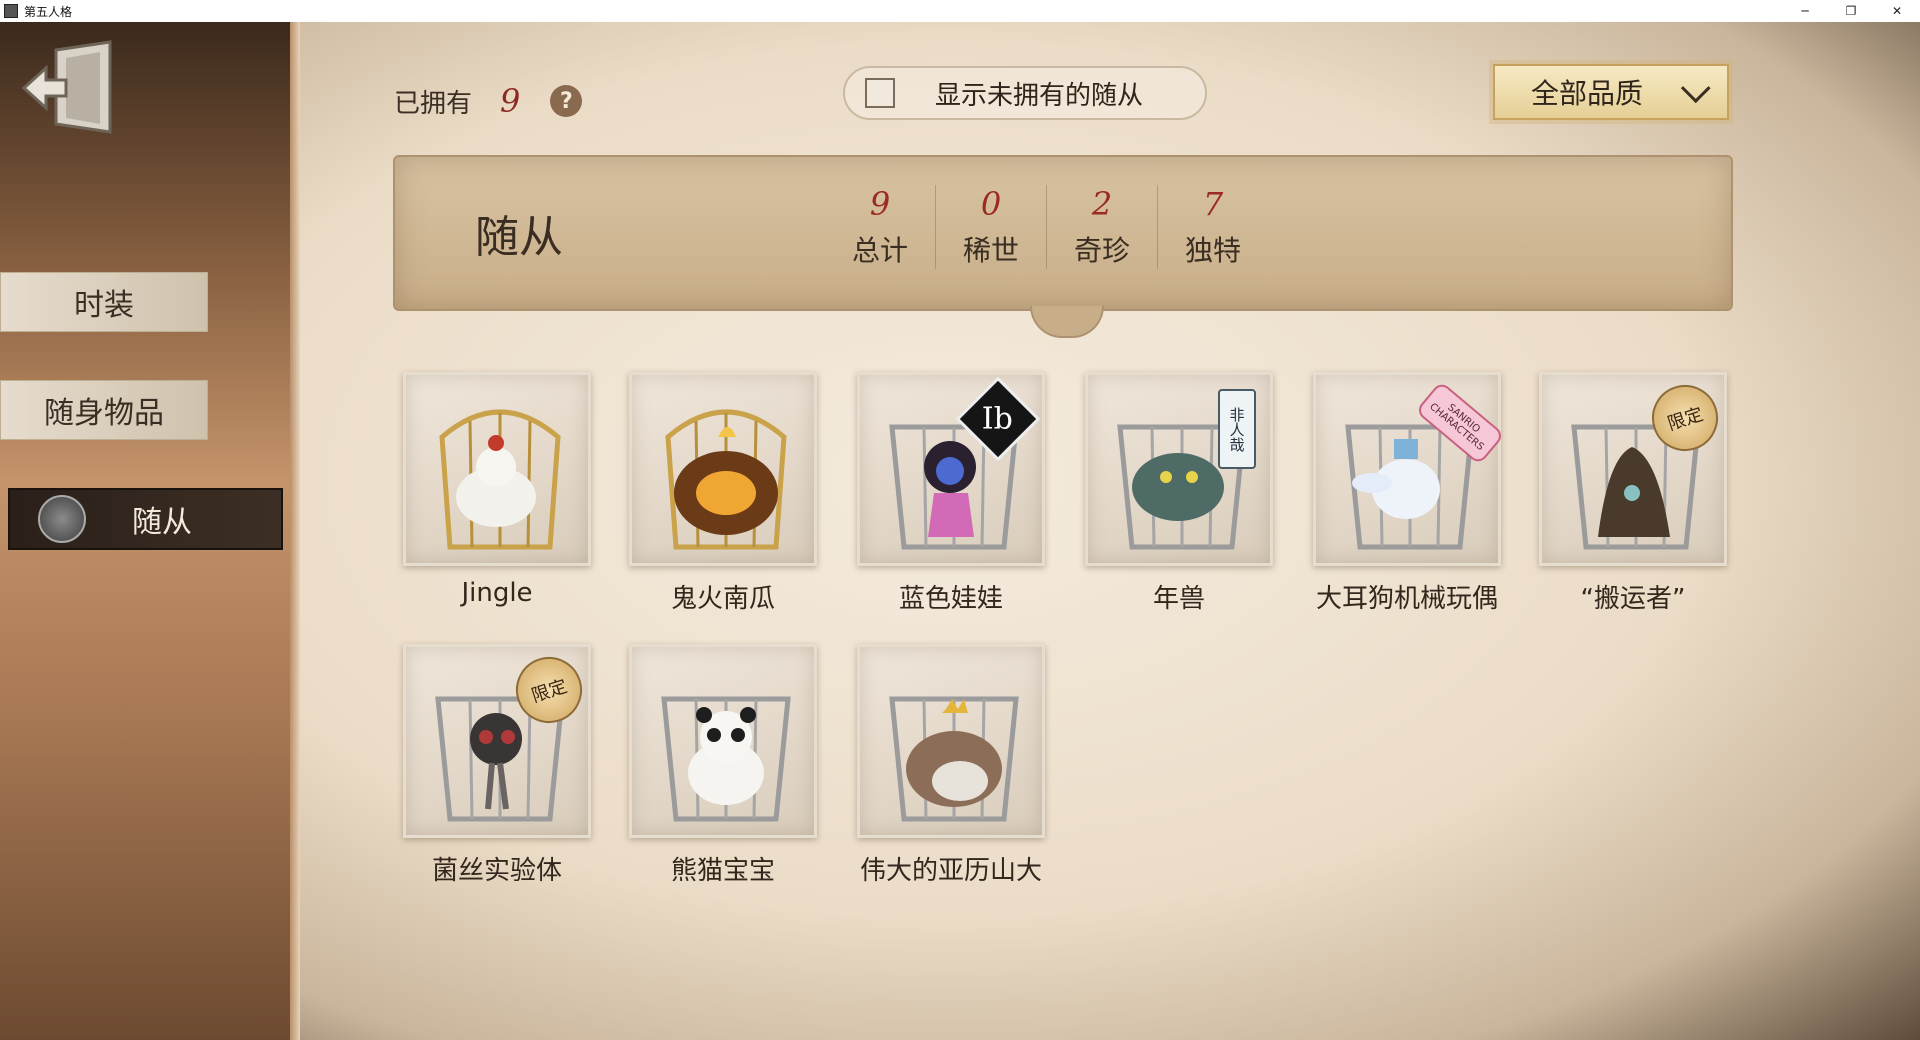 The height and width of the screenshot is (1040, 1920). What do you see at coordinates (1039, 95) in the screenshot?
I see `show-unowned-label: 显示未拥有的随从` at bounding box center [1039, 95].